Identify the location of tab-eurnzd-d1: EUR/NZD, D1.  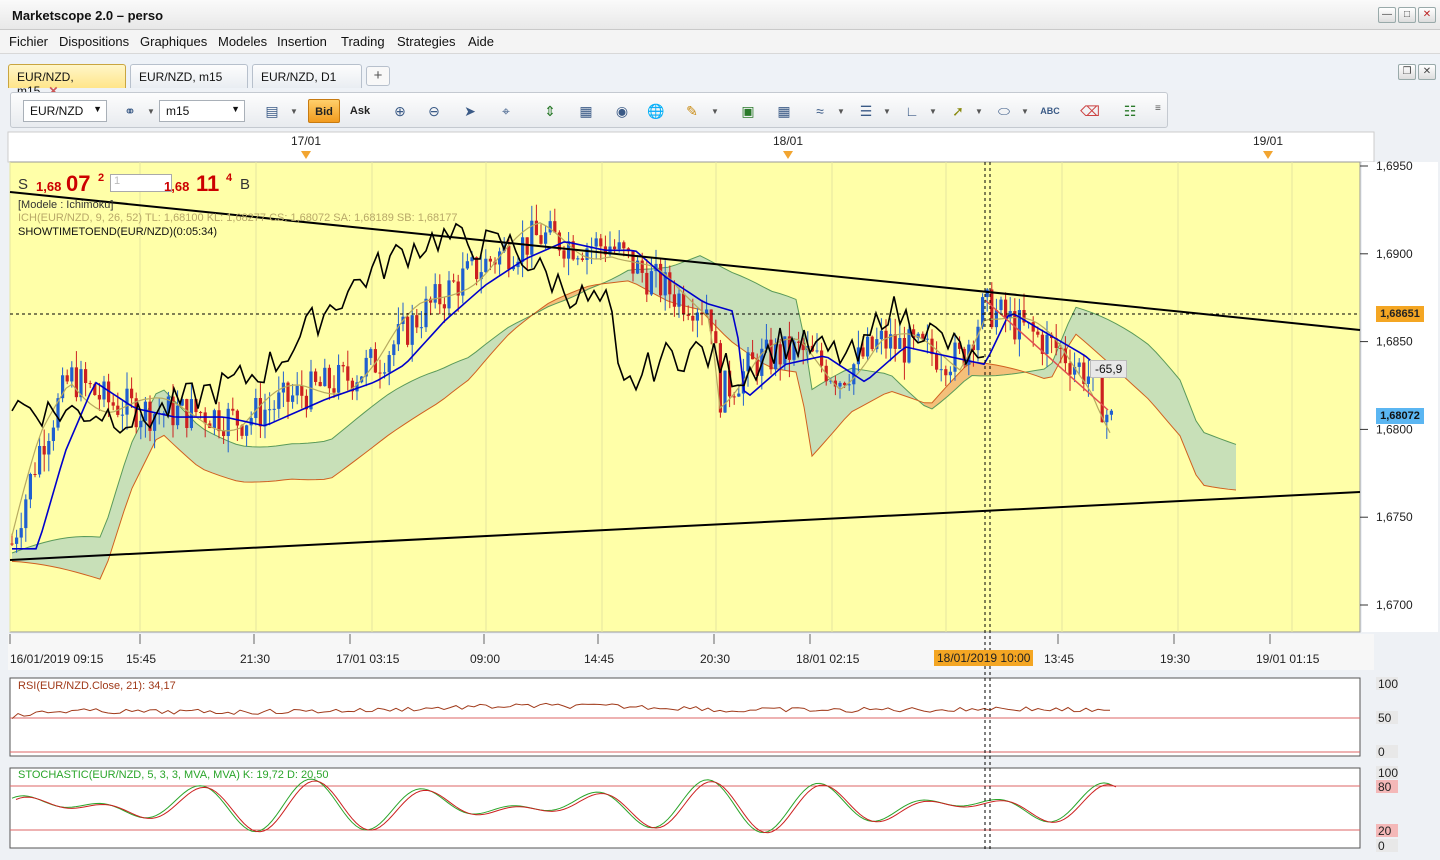
(307, 76).